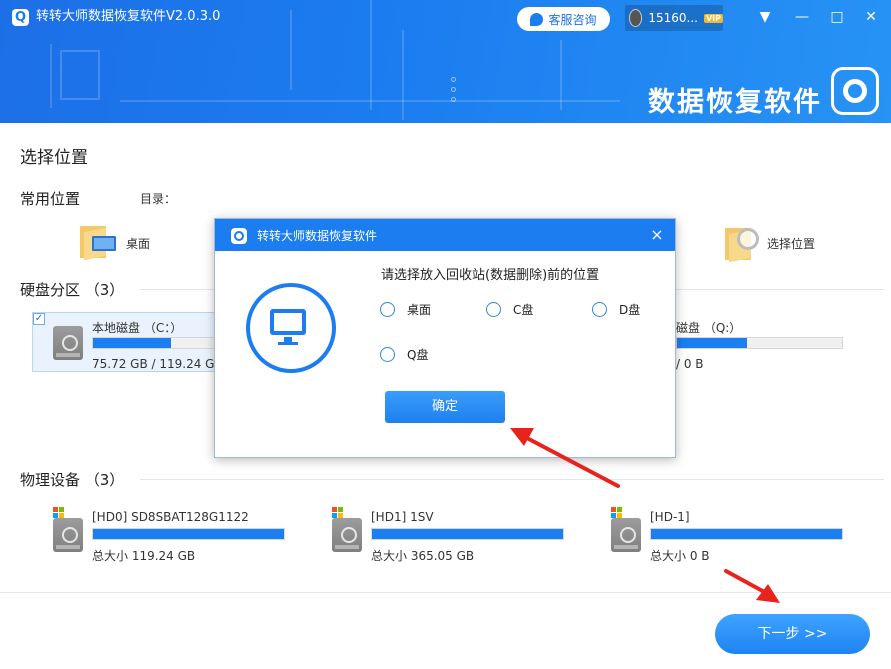 The width and height of the screenshot is (891, 669). I want to click on arrow-to-next-icon, so click(752, 586).